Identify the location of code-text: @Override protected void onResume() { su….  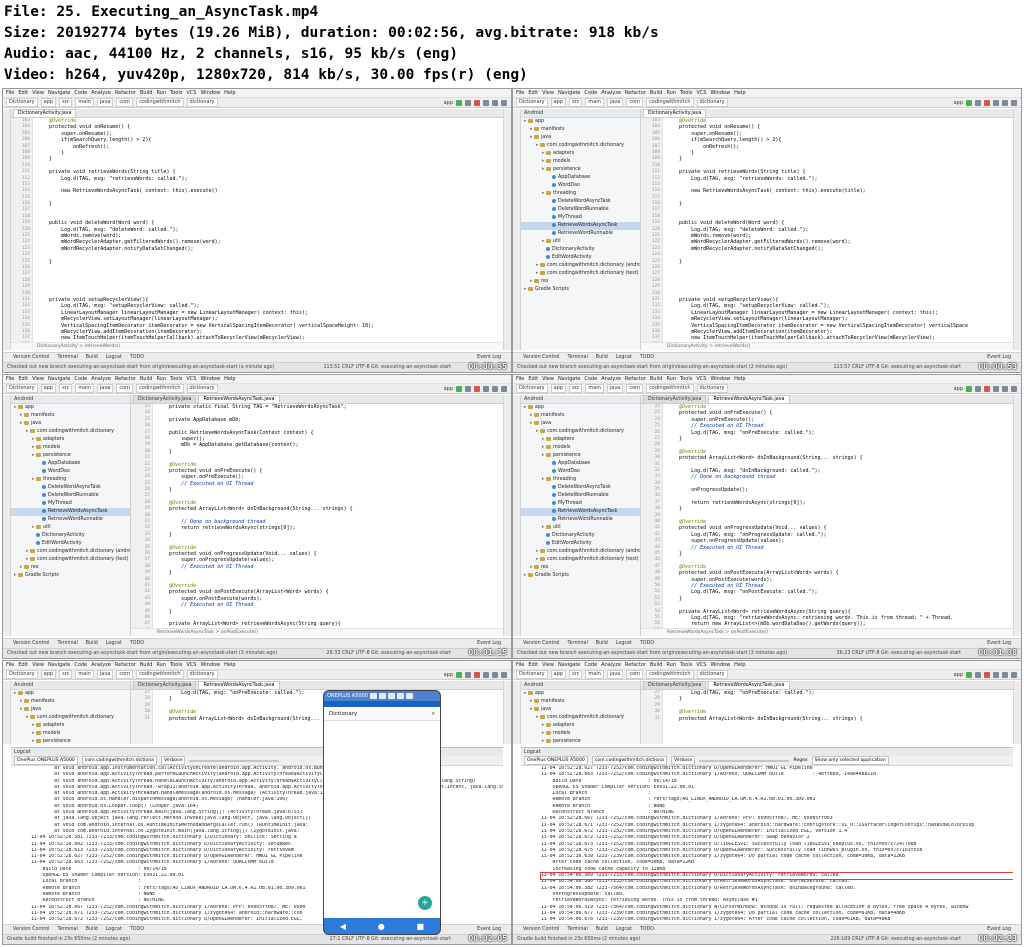
(838, 230).